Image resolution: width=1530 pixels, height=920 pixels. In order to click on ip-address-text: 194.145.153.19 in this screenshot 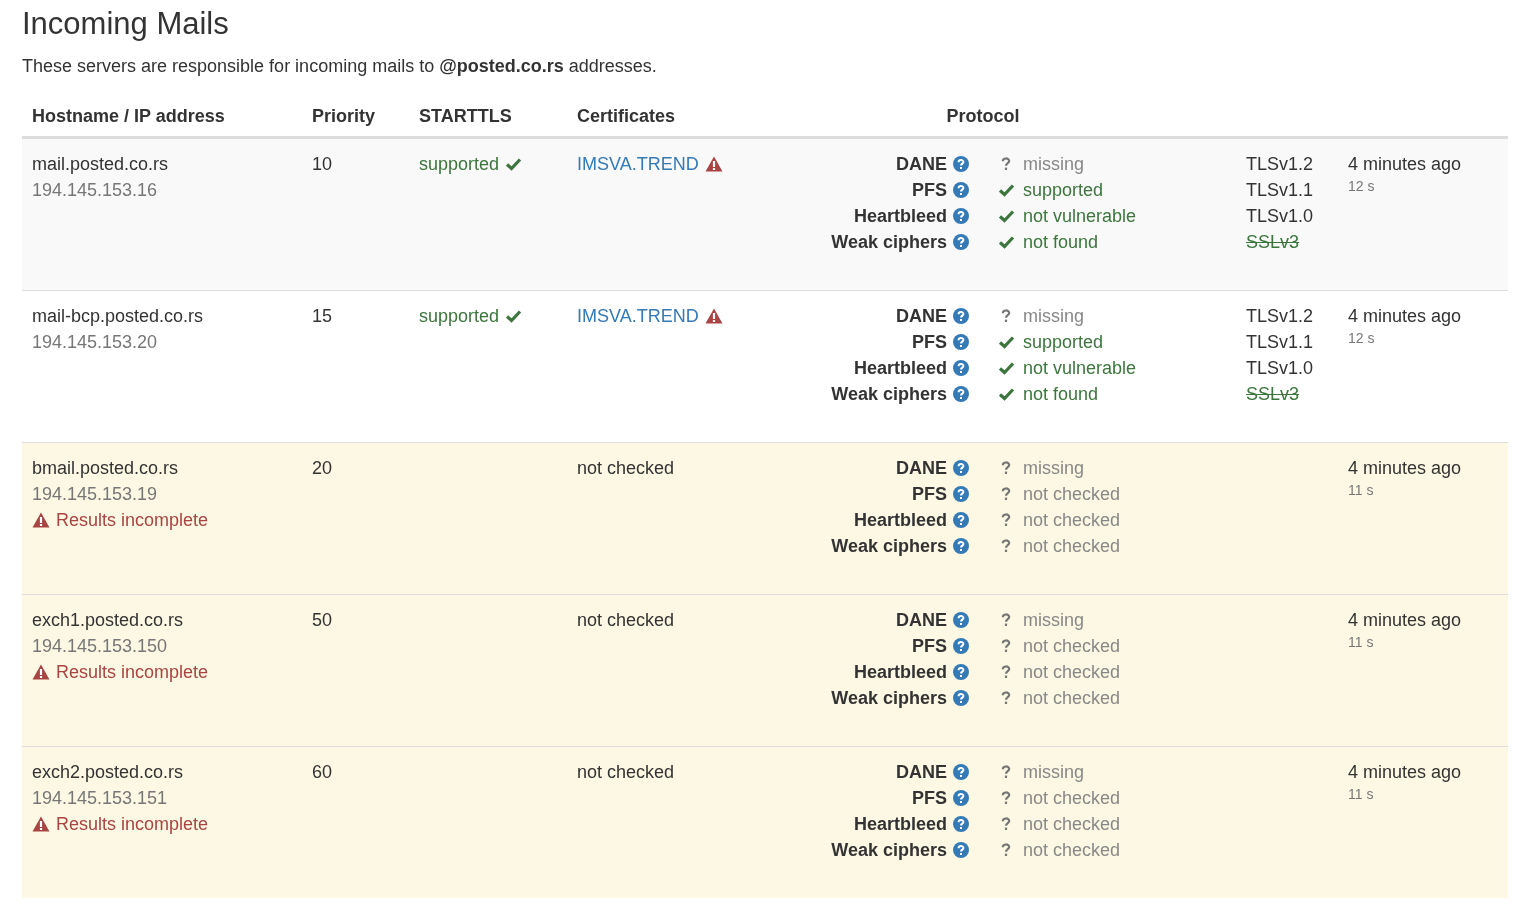, I will do `click(95, 494)`.